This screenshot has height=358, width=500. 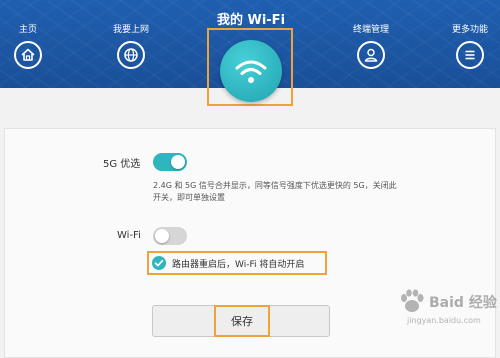 I want to click on nav-label-home: 主页, so click(x=27, y=30).